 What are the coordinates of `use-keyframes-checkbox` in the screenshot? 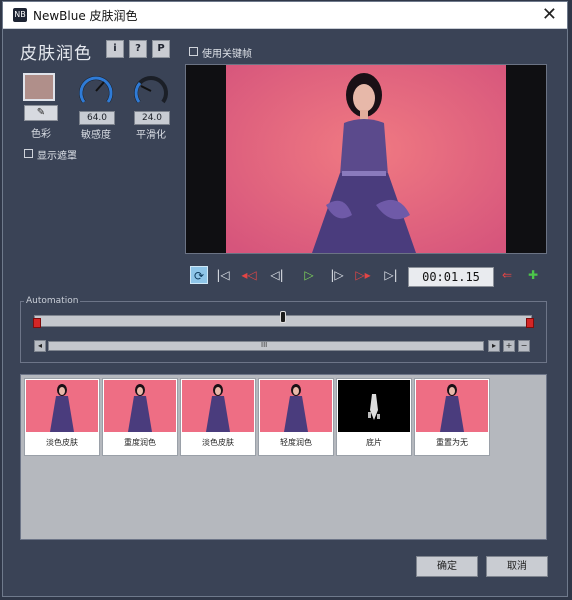 It's located at (193, 51).